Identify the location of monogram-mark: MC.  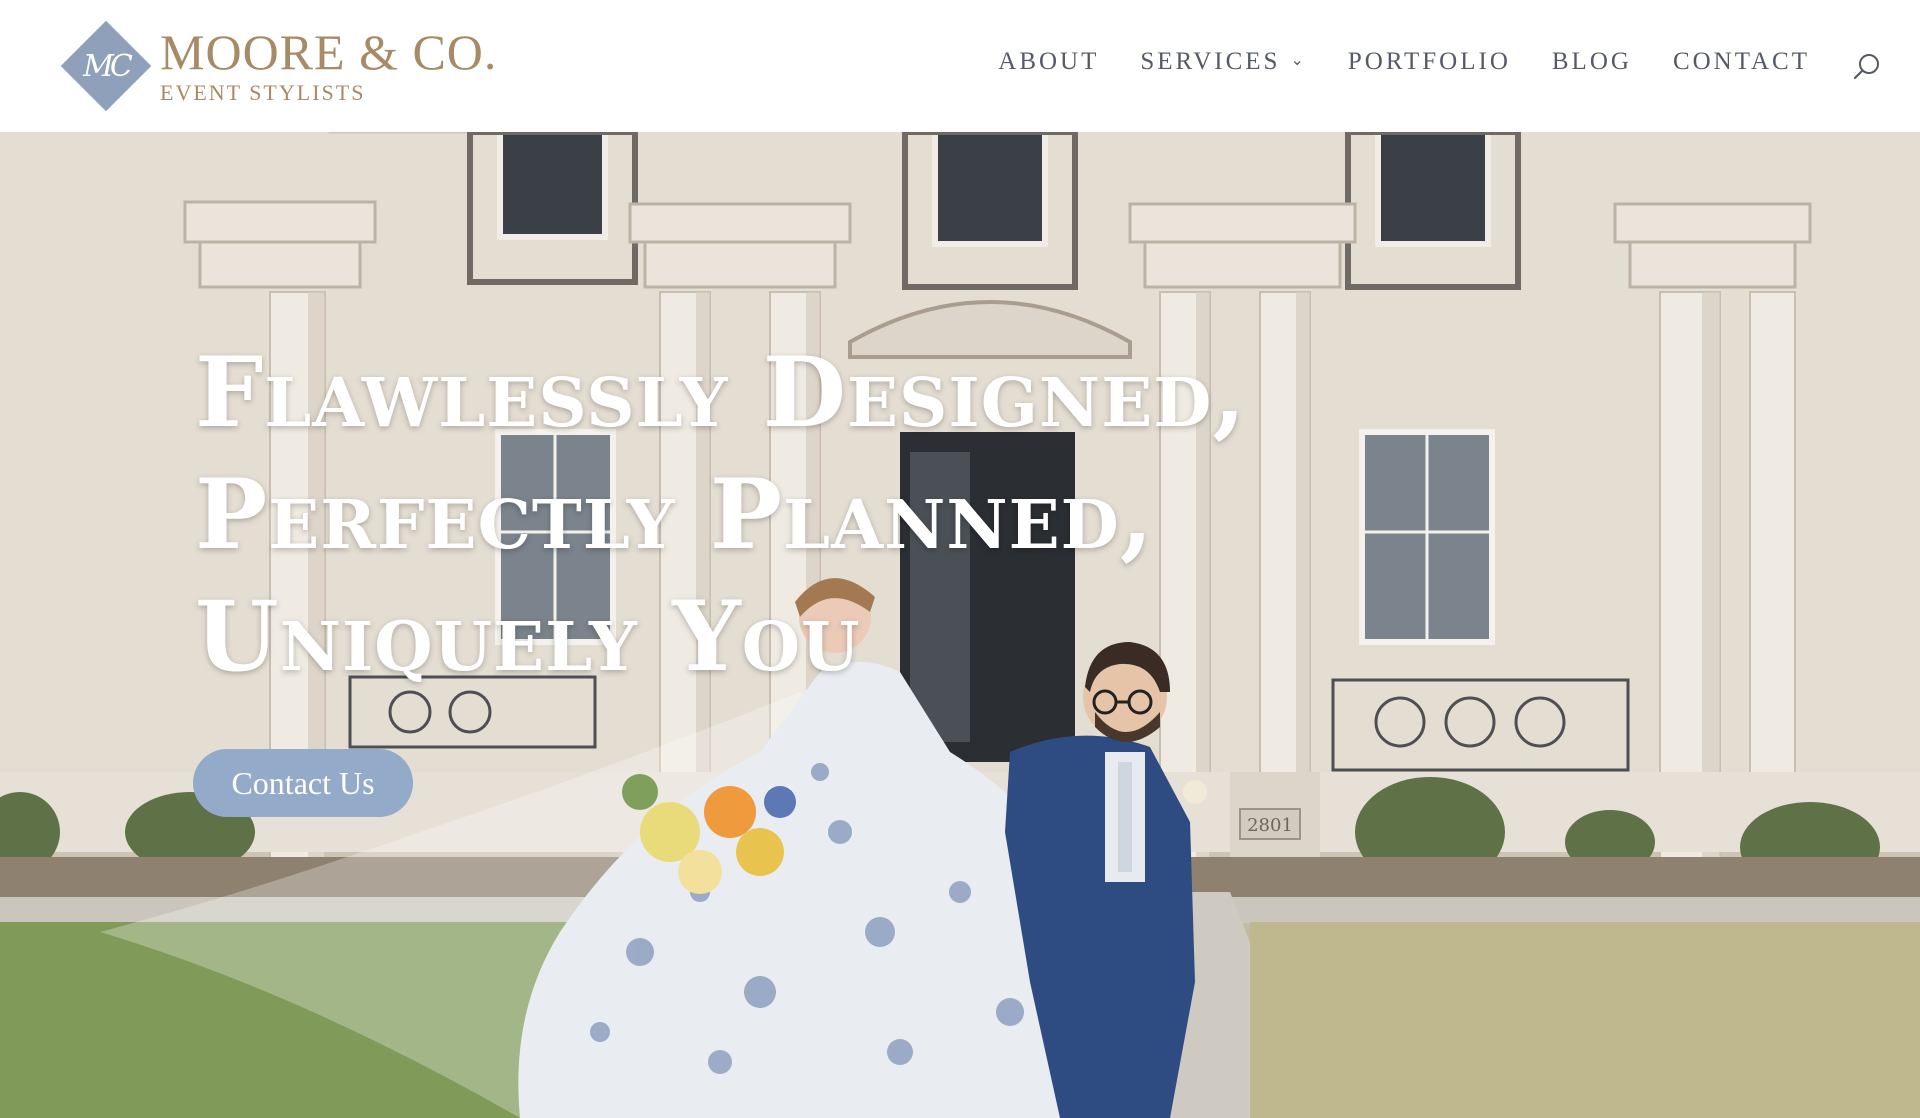
(106, 66).